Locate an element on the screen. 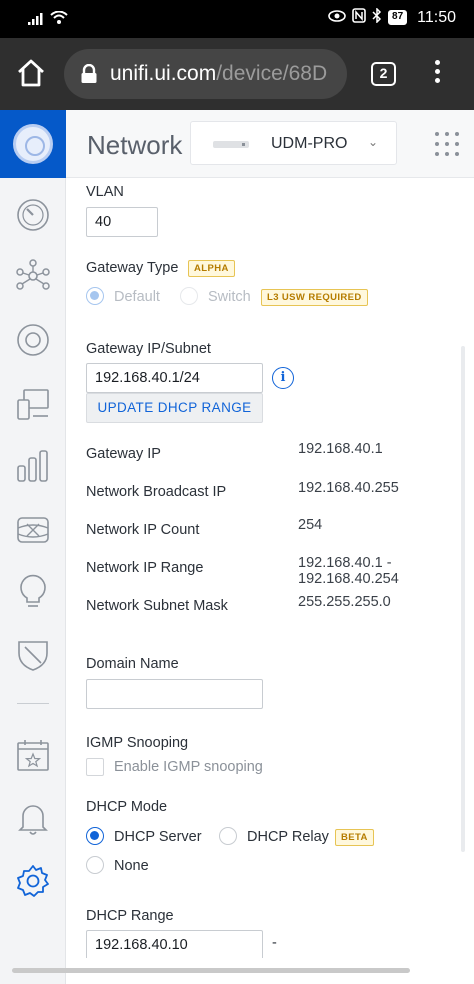  url-text: unifi.ui.com/device/68D is located at coordinates (219, 73).